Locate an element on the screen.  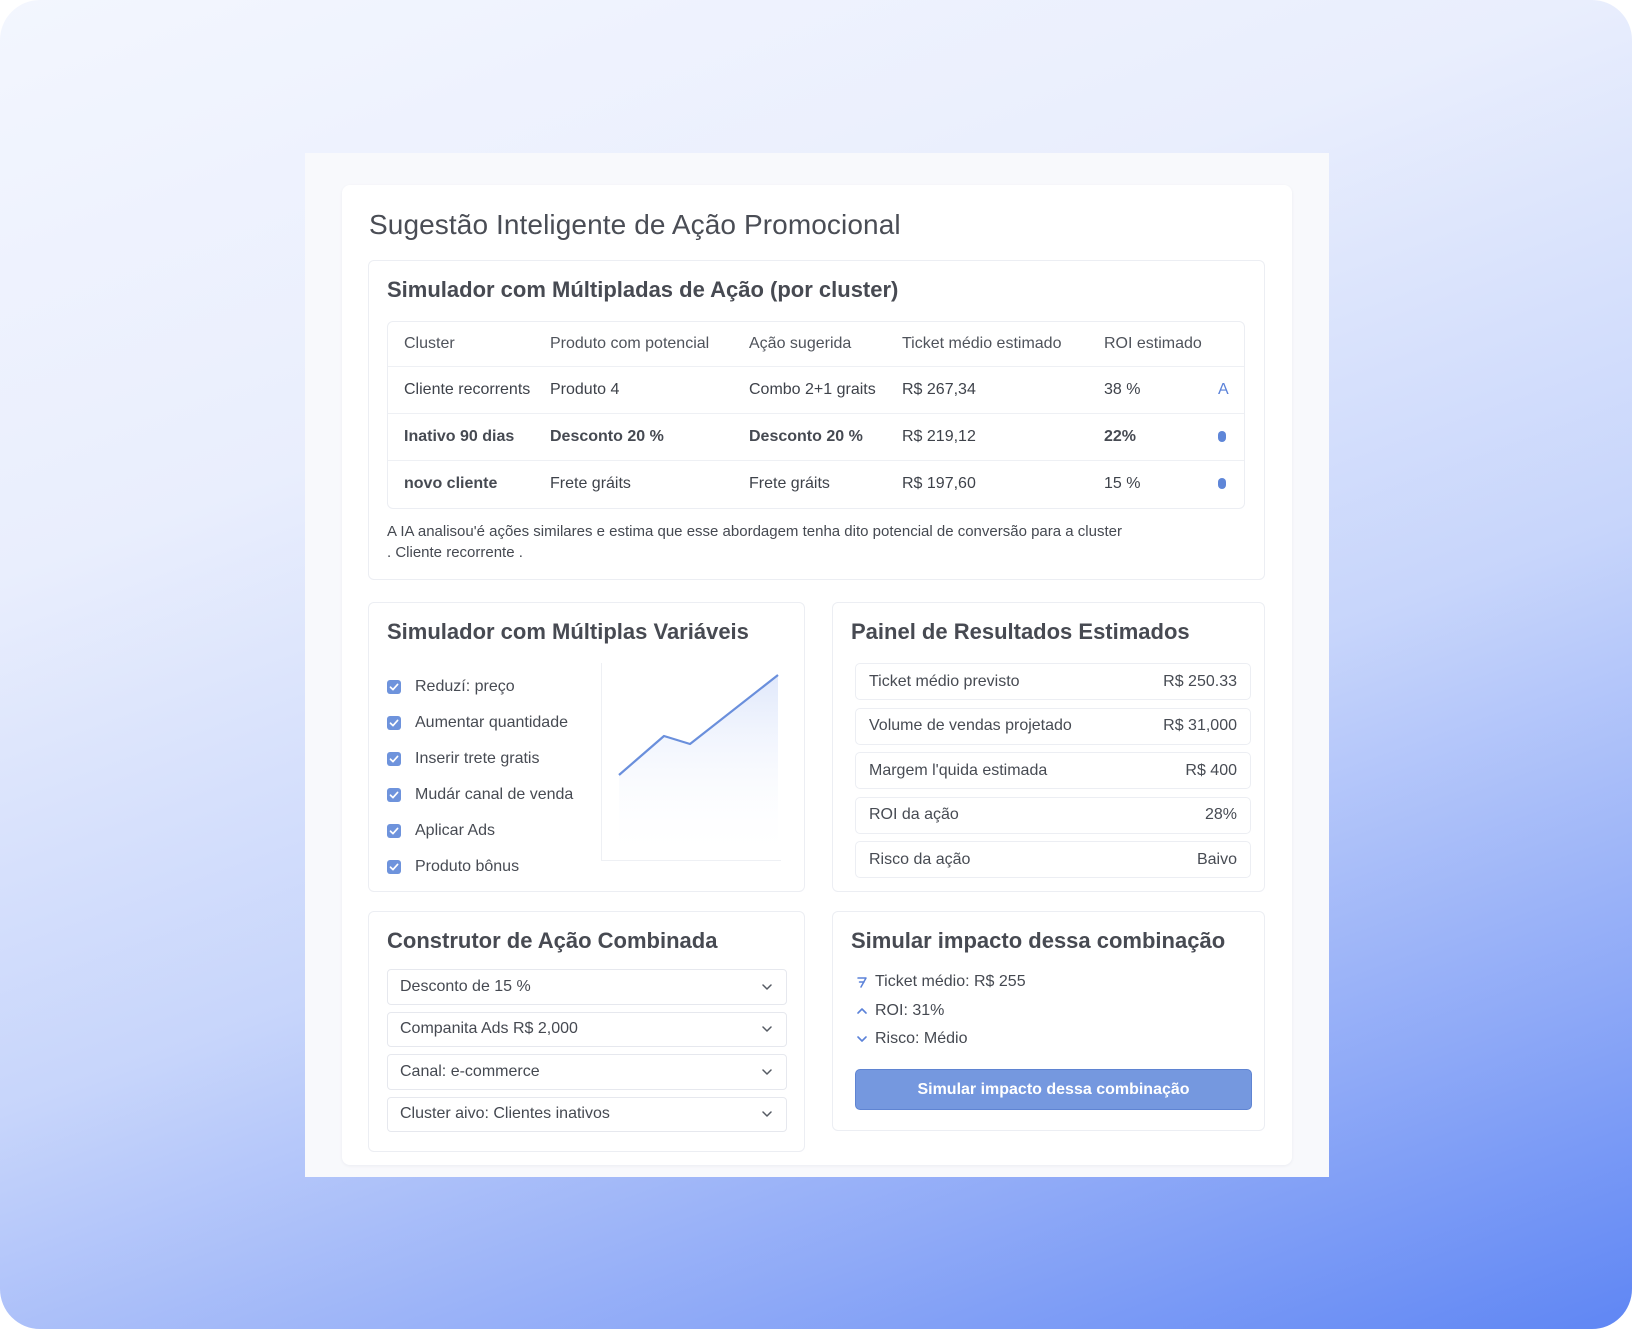
column-header-roi: ROI estimado is located at coordinates (1153, 344).